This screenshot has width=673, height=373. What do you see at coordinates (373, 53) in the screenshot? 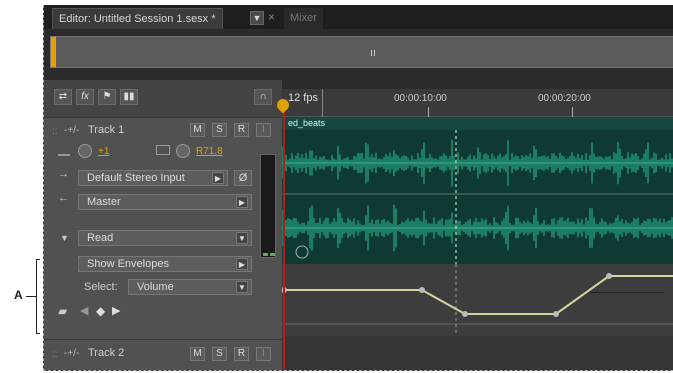
I see `overview-grip-icon` at bounding box center [373, 53].